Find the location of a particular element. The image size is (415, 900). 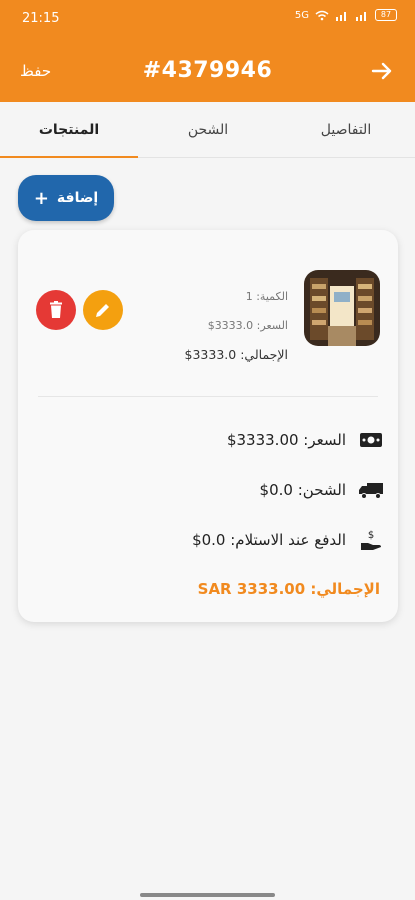

summary-price: السعر: 3333.00$ is located at coordinates (286, 440).